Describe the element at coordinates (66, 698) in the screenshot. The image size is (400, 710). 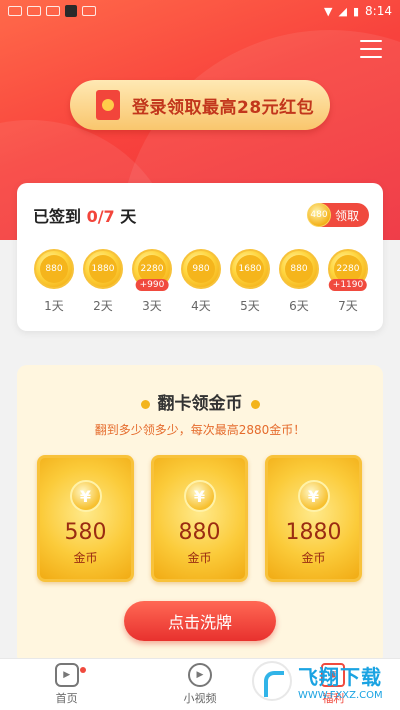
I see `nav-label: 首页` at that location.